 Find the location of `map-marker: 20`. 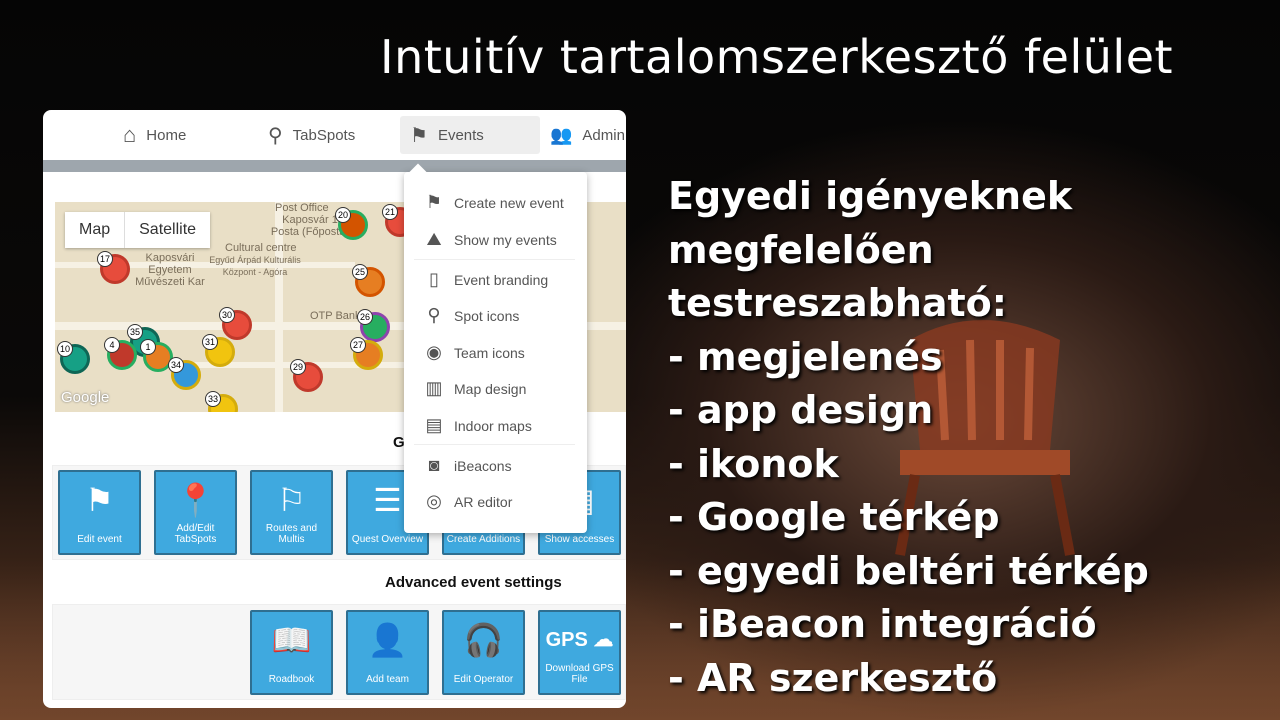

map-marker: 20 is located at coordinates (351, 223).